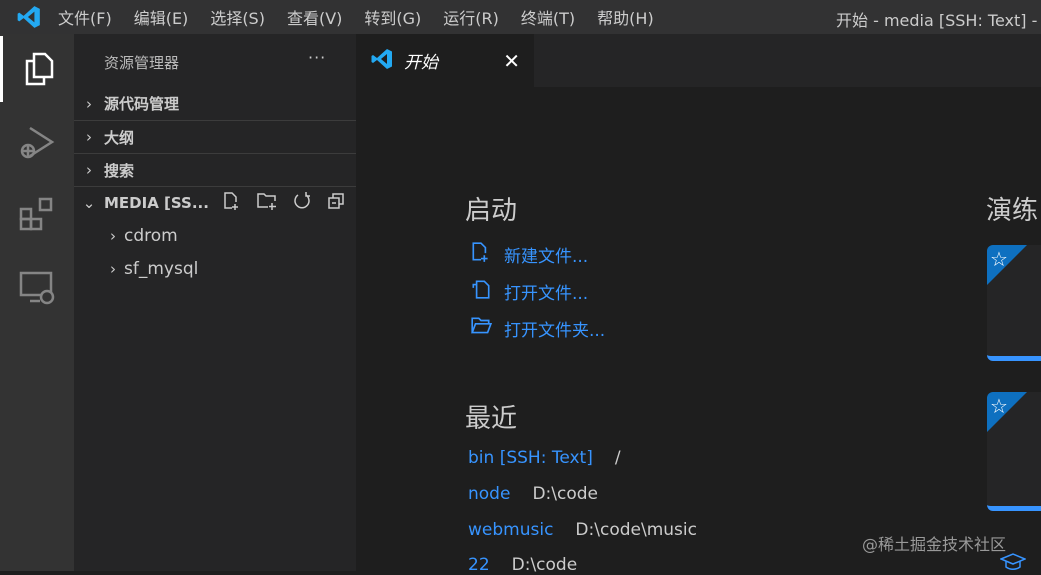  Describe the element at coordinates (119, 170) in the screenshot. I see `section-label: 搜索` at that location.